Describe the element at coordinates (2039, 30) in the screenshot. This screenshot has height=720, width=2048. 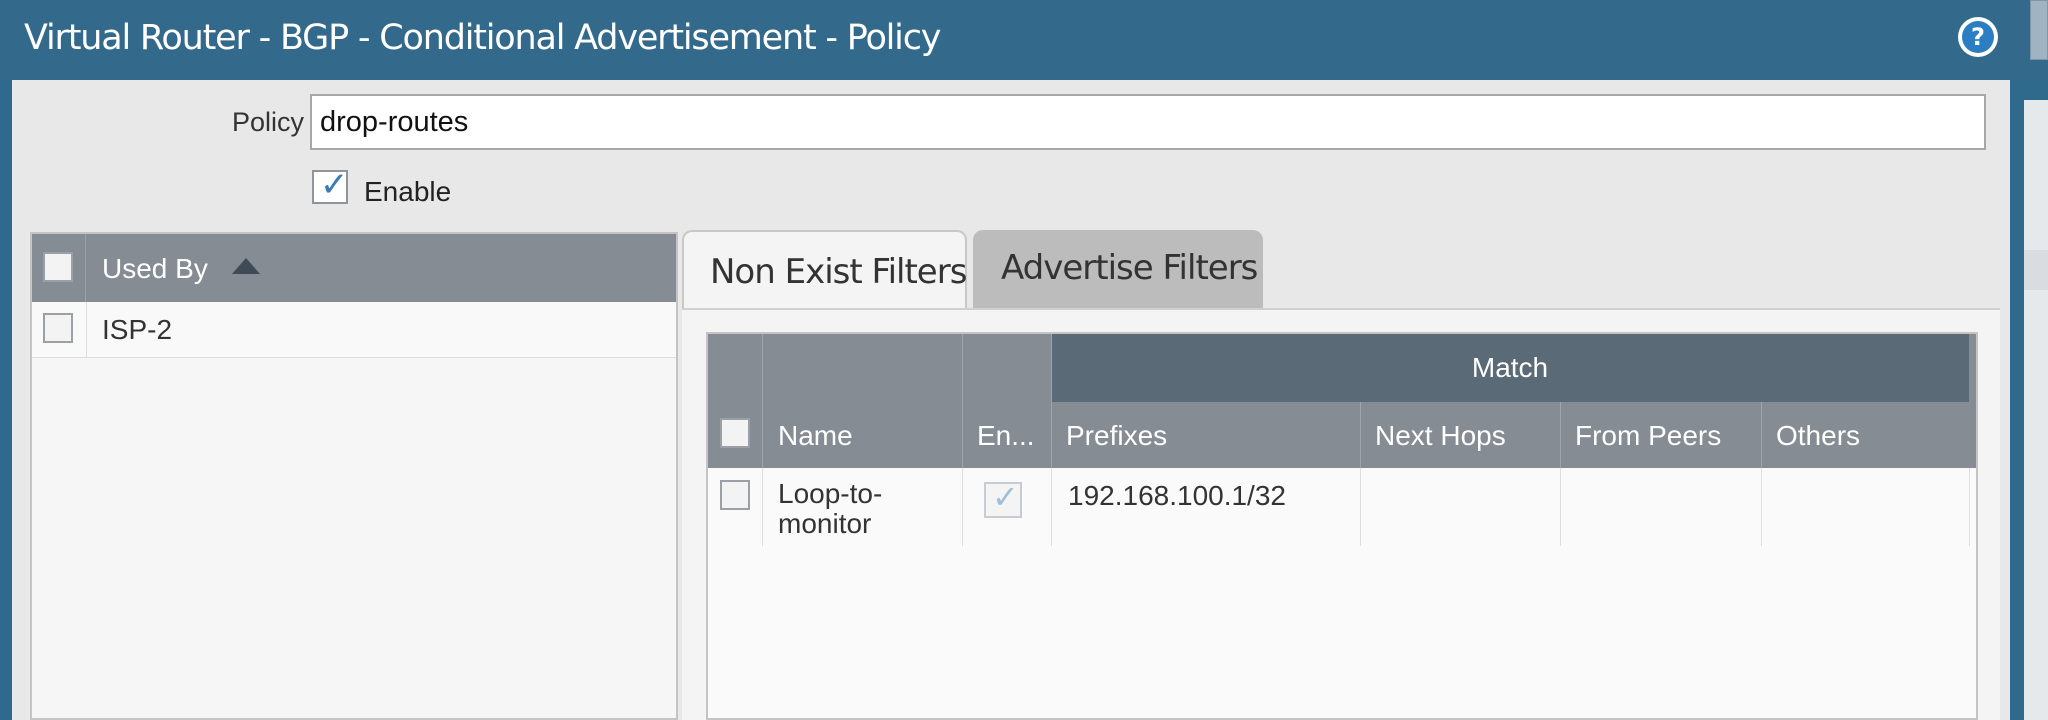
I see `scrollbar-thumb` at that location.